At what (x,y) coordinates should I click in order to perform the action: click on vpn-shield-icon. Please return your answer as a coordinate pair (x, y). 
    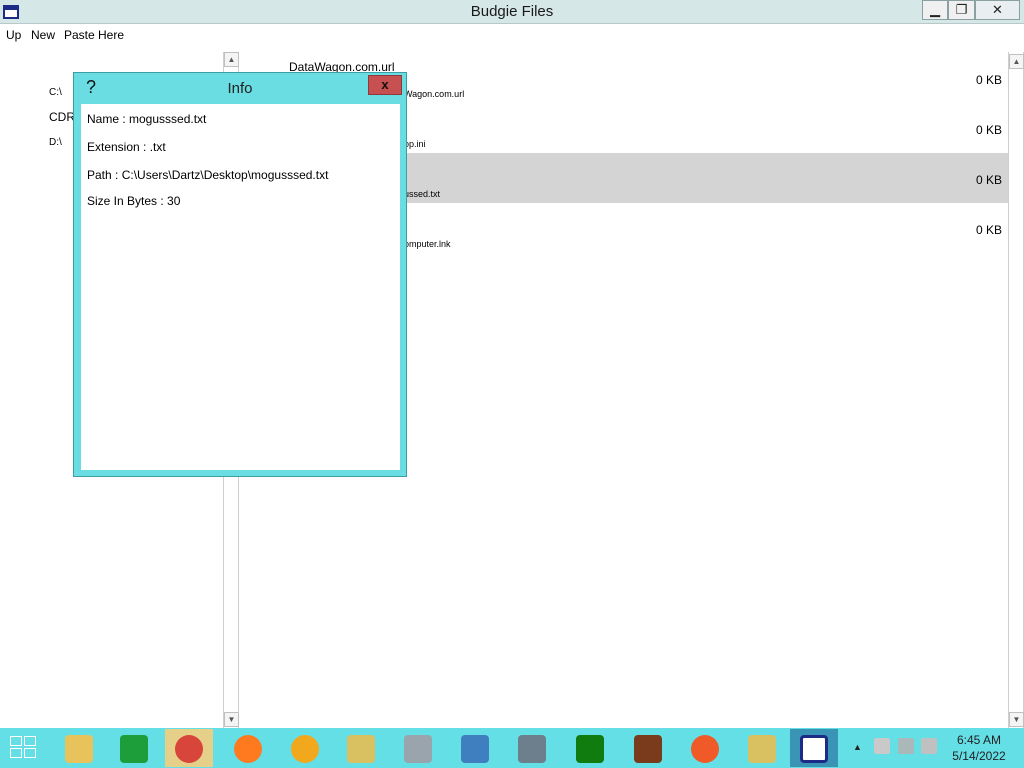
    Looking at the image, I should click on (305, 749).